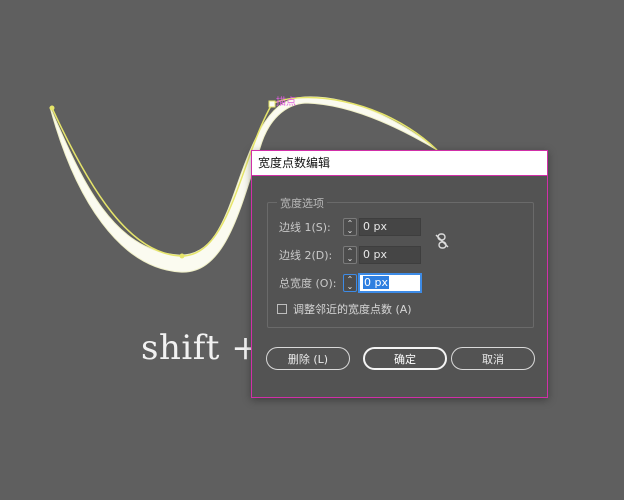 This screenshot has width=624, height=500. I want to click on side2-row: 边线 2(D): ⌃ ⌄ 0 px, so click(350, 255).